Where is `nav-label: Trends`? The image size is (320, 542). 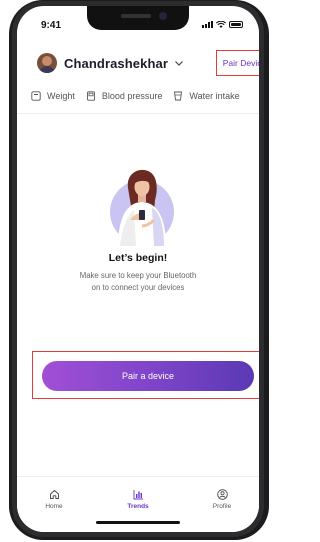 nav-label: Trends is located at coordinates (138, 506).